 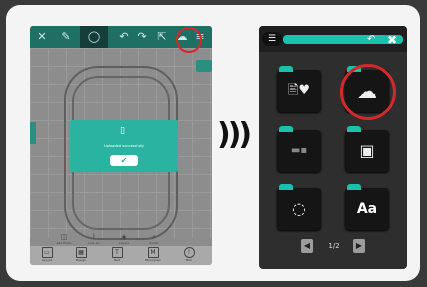 I want to click on text-tile: Aa, so click(x=367, y=207).